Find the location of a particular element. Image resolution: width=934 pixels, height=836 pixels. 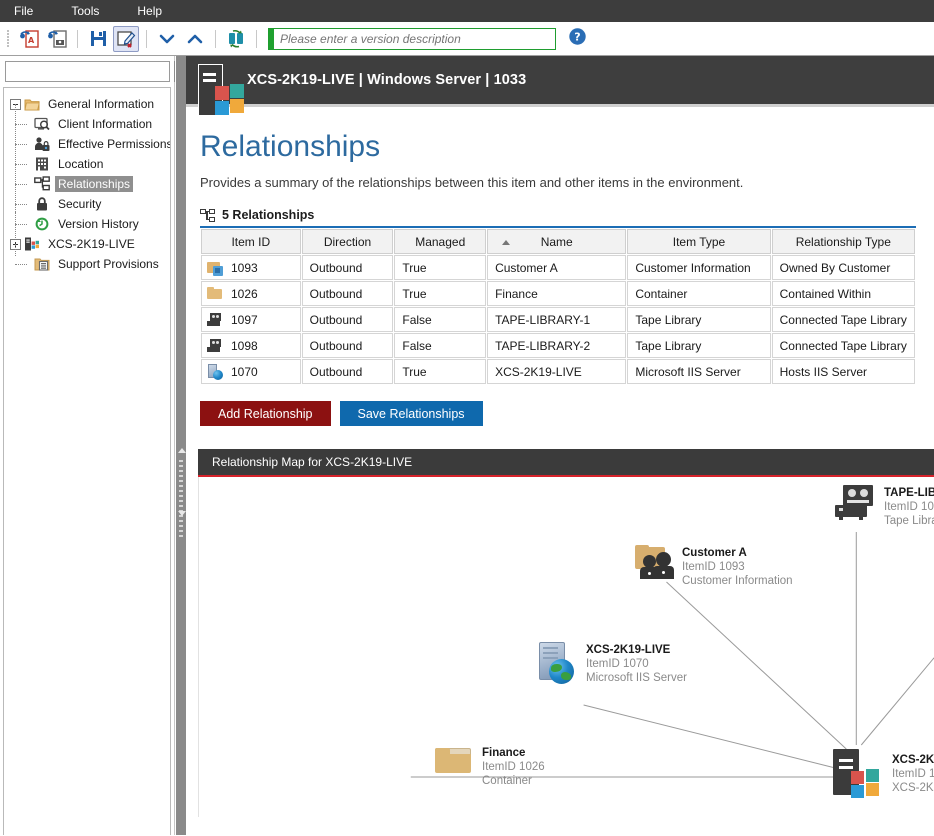

add-relationship-button: Add Relationship is located at coordinates (265, 413).